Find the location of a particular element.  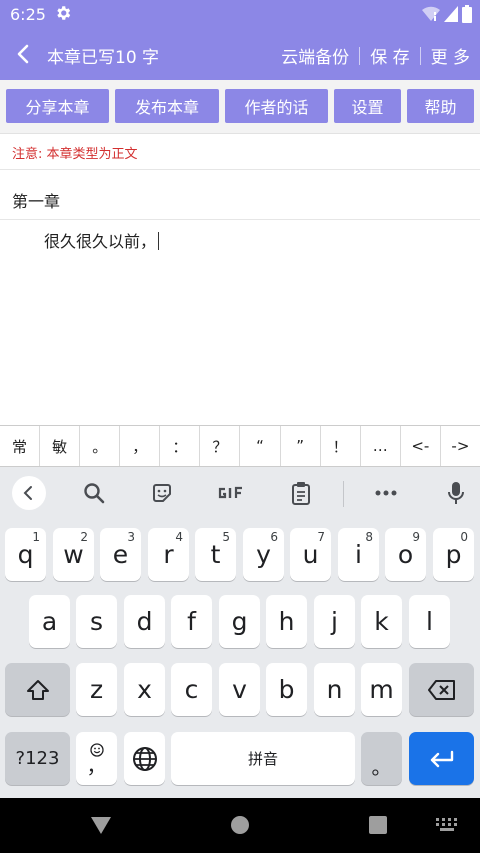

key-label: r is located at coordinates (168, 554).